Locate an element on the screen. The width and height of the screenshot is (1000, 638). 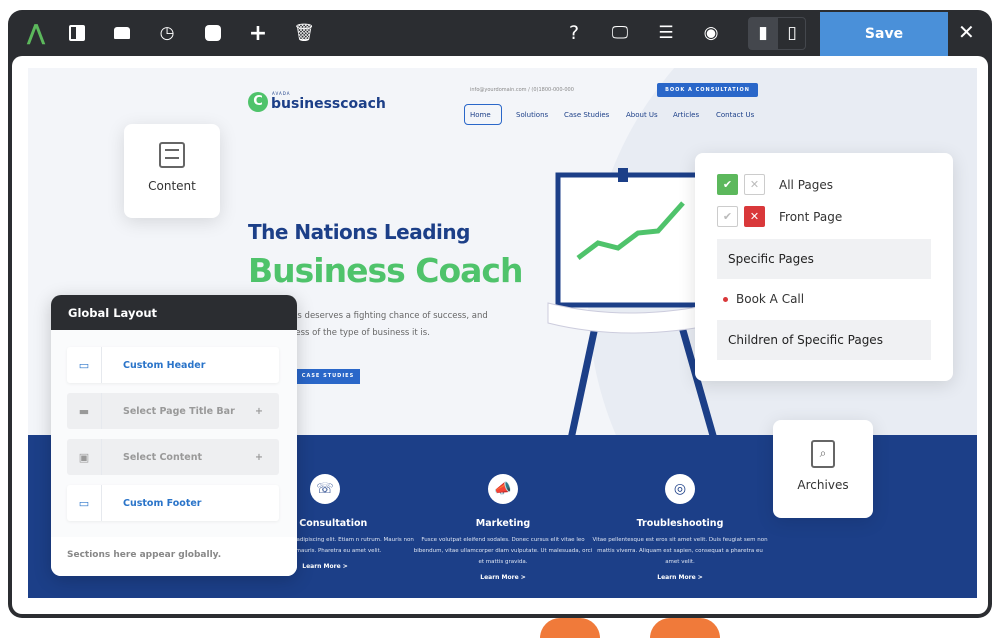
hero-body-2: less of the type of business it is. is located at coordinates (361, 333).